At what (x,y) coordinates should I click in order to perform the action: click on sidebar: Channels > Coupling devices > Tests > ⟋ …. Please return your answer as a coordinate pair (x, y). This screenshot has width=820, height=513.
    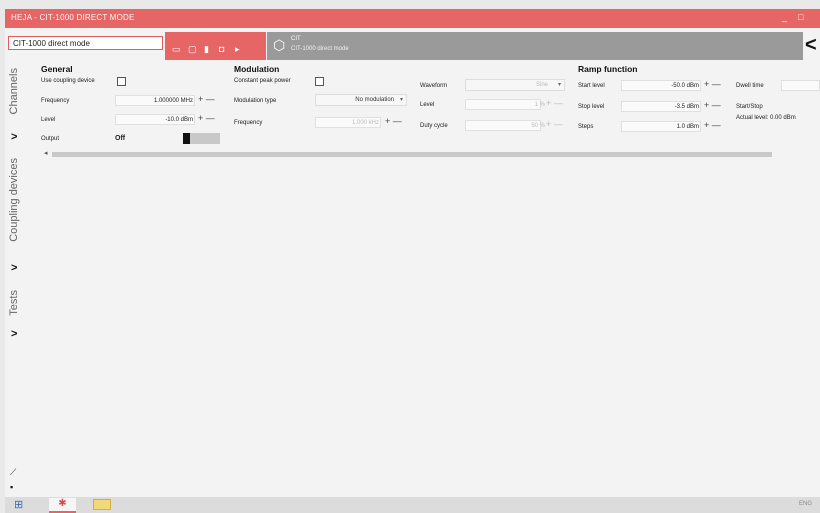
    Looking at the image, I should click on (16, 279).